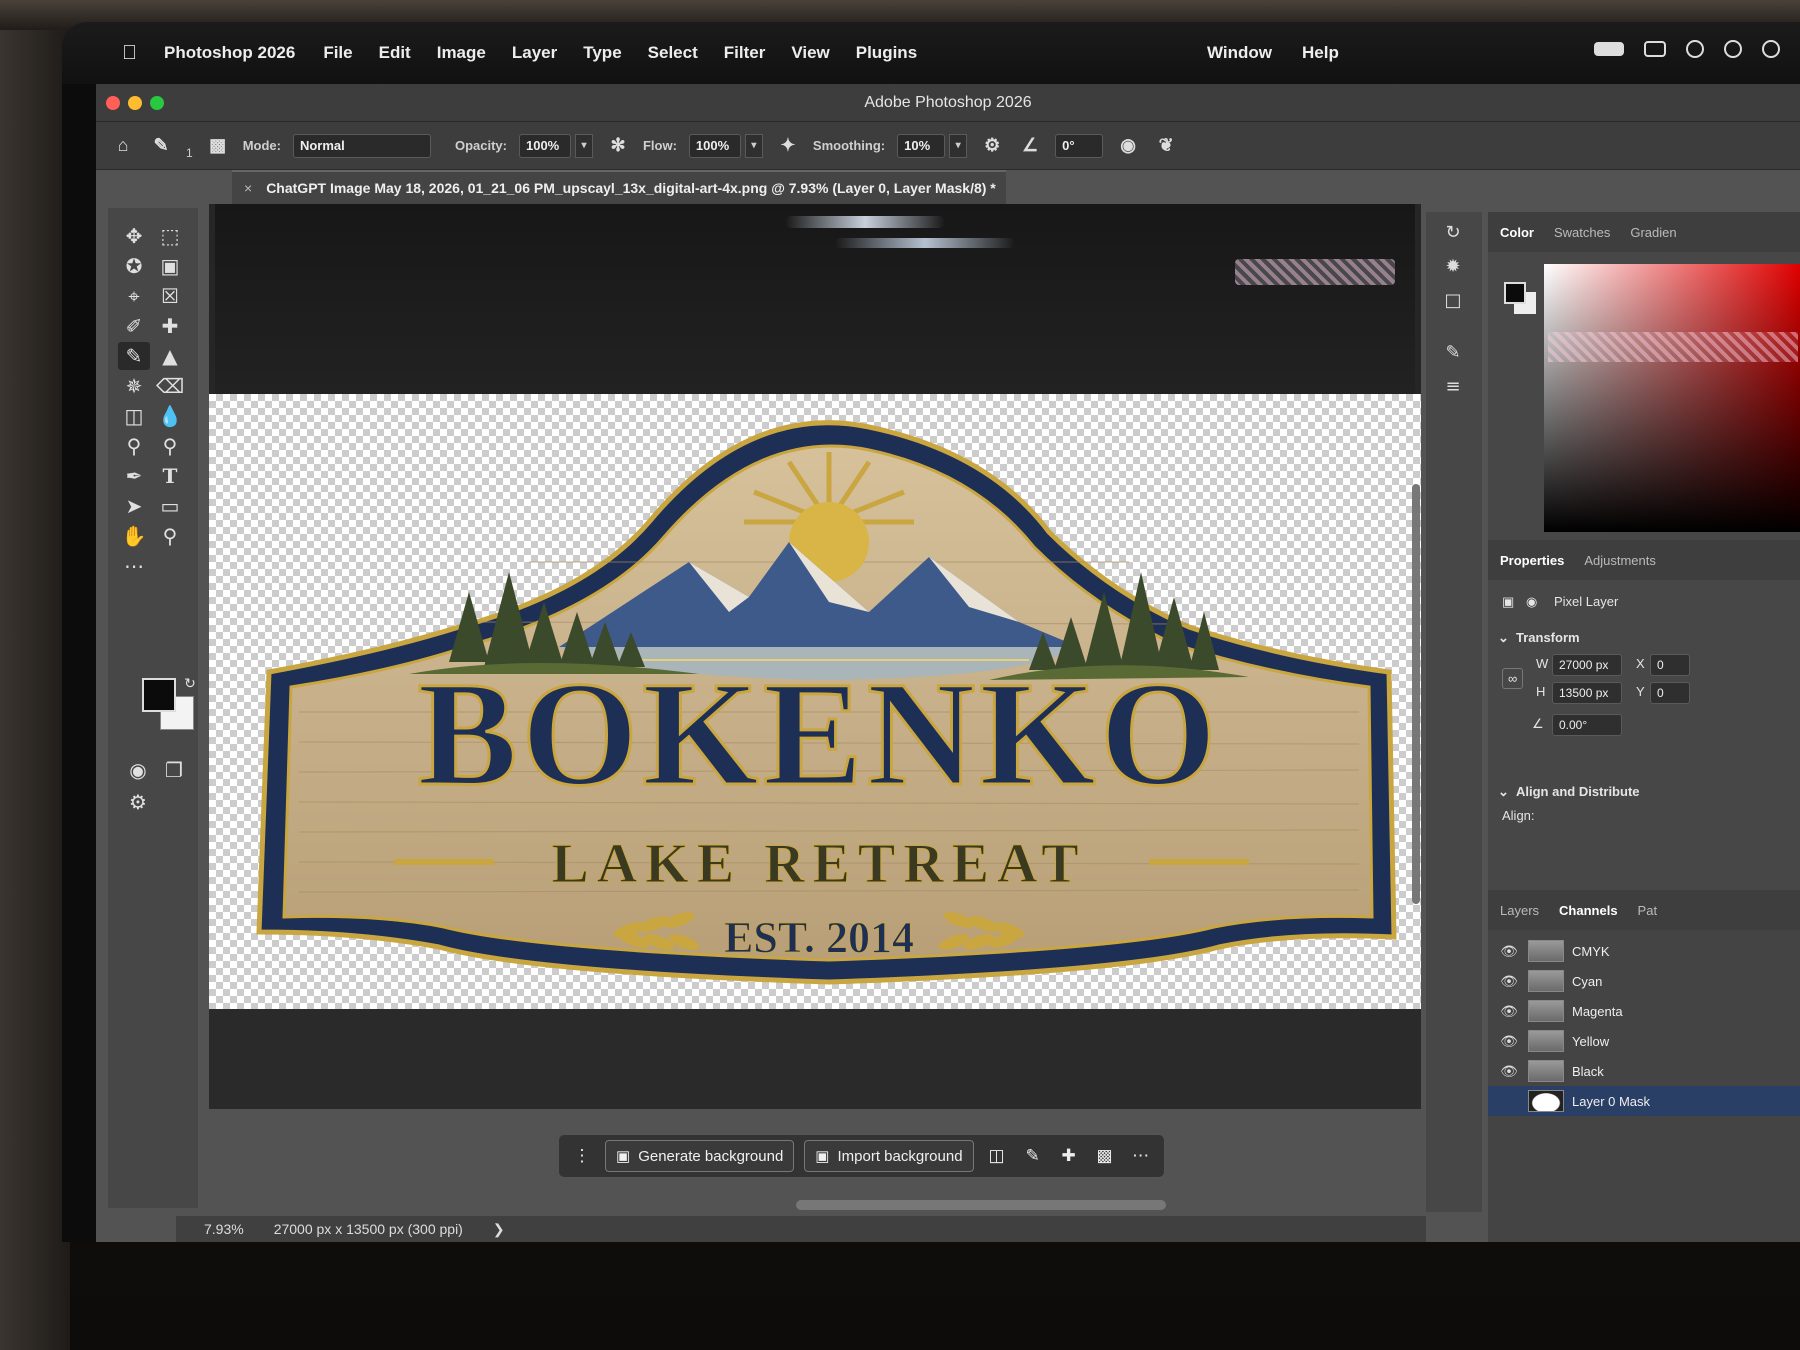  I want to click on menu-plugins: Plugins, so click(886, 53).